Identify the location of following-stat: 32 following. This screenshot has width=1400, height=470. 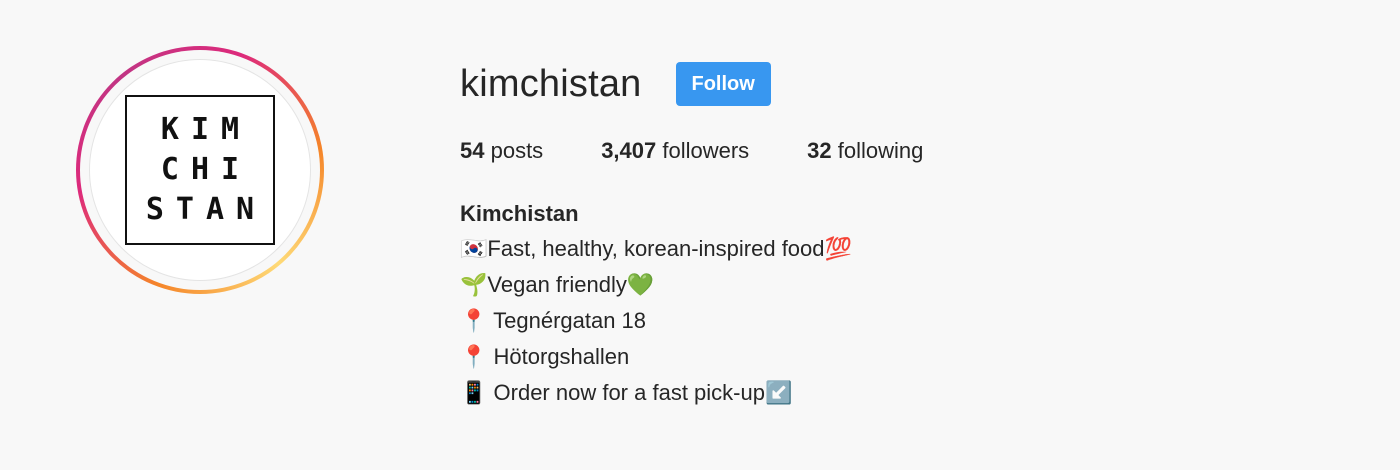
(865, 151).